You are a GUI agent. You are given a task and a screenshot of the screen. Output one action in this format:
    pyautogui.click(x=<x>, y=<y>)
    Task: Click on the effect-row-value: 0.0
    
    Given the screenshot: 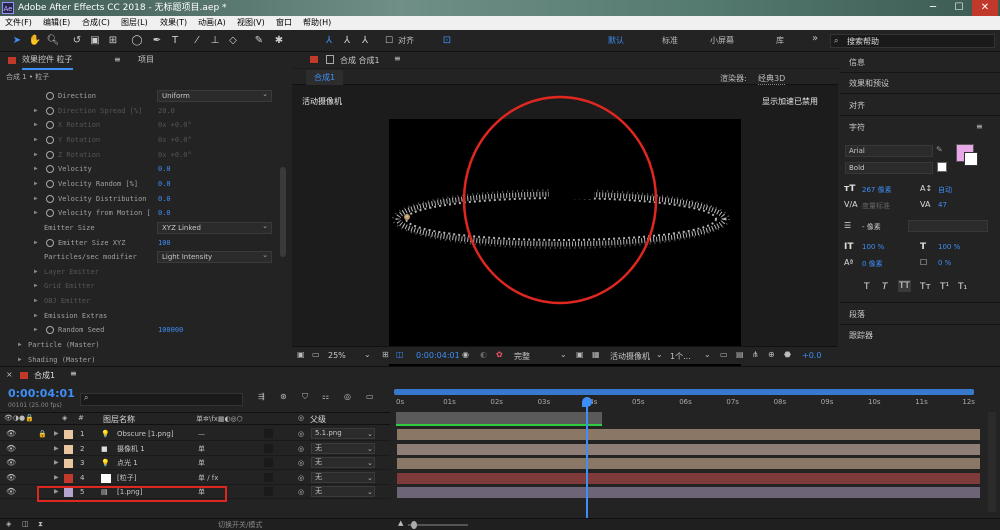 What is the action you would take?
    pyautogui.click(x=164, y=169)
    